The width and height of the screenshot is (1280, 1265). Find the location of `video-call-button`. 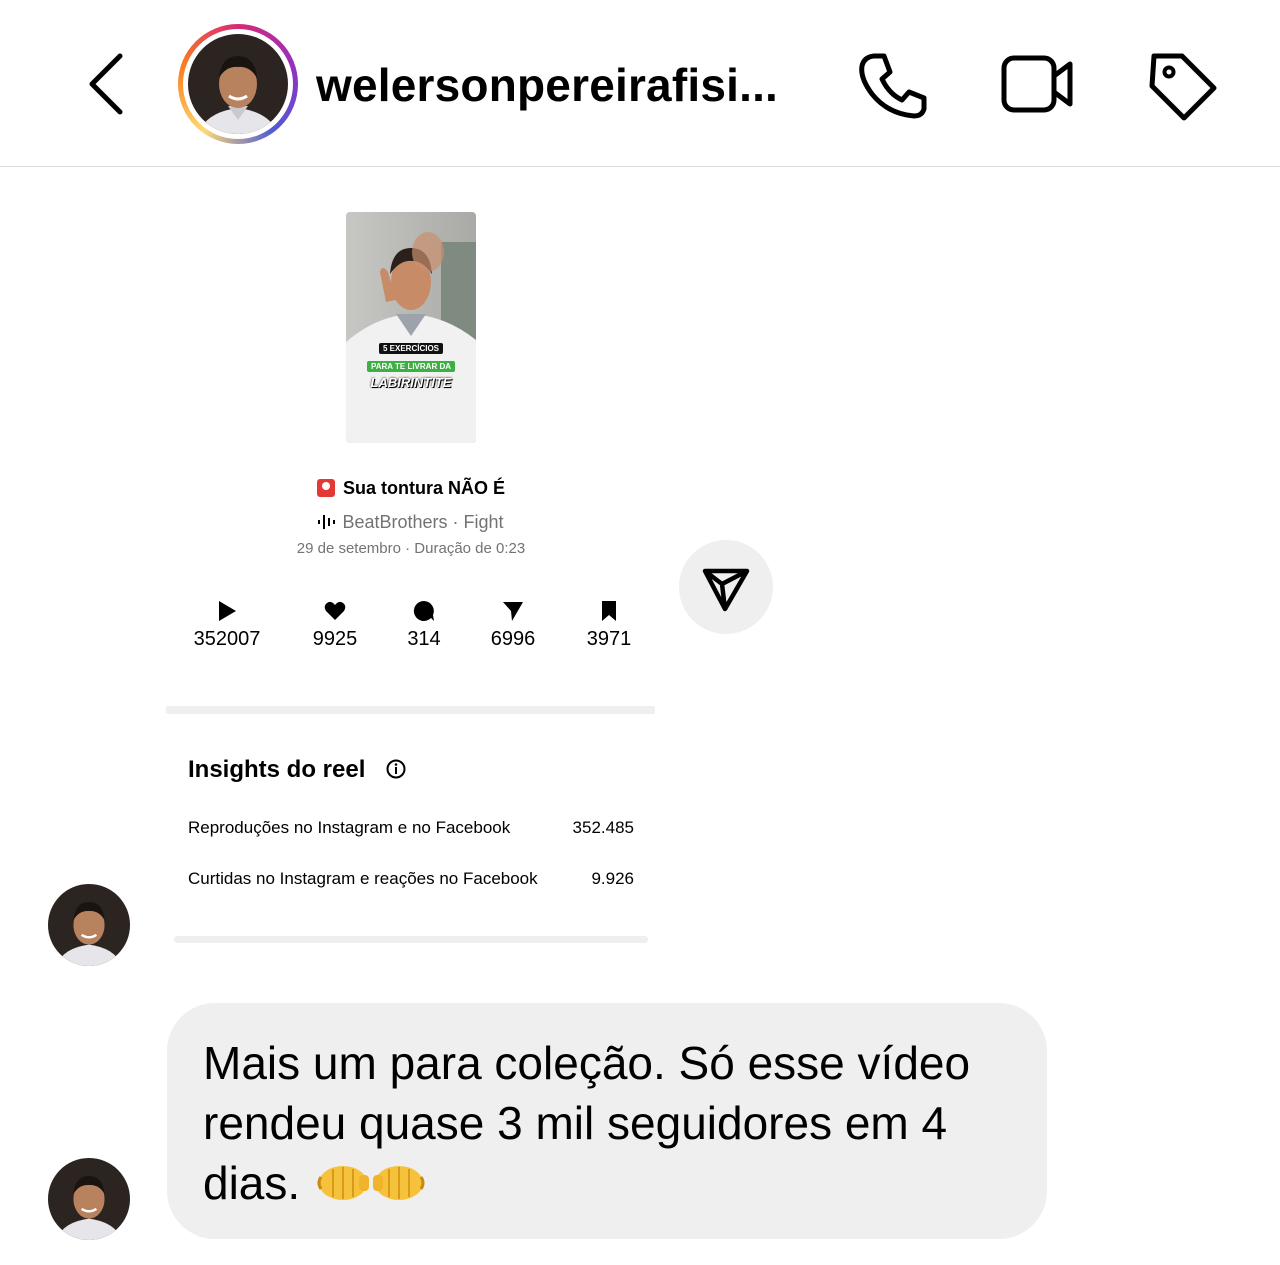

video-call-button is located at coordinates (1038, 86).